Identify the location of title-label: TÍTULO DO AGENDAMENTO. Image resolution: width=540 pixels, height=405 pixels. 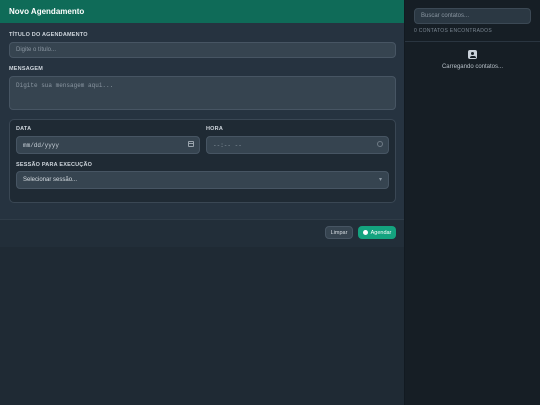
(48, 35).